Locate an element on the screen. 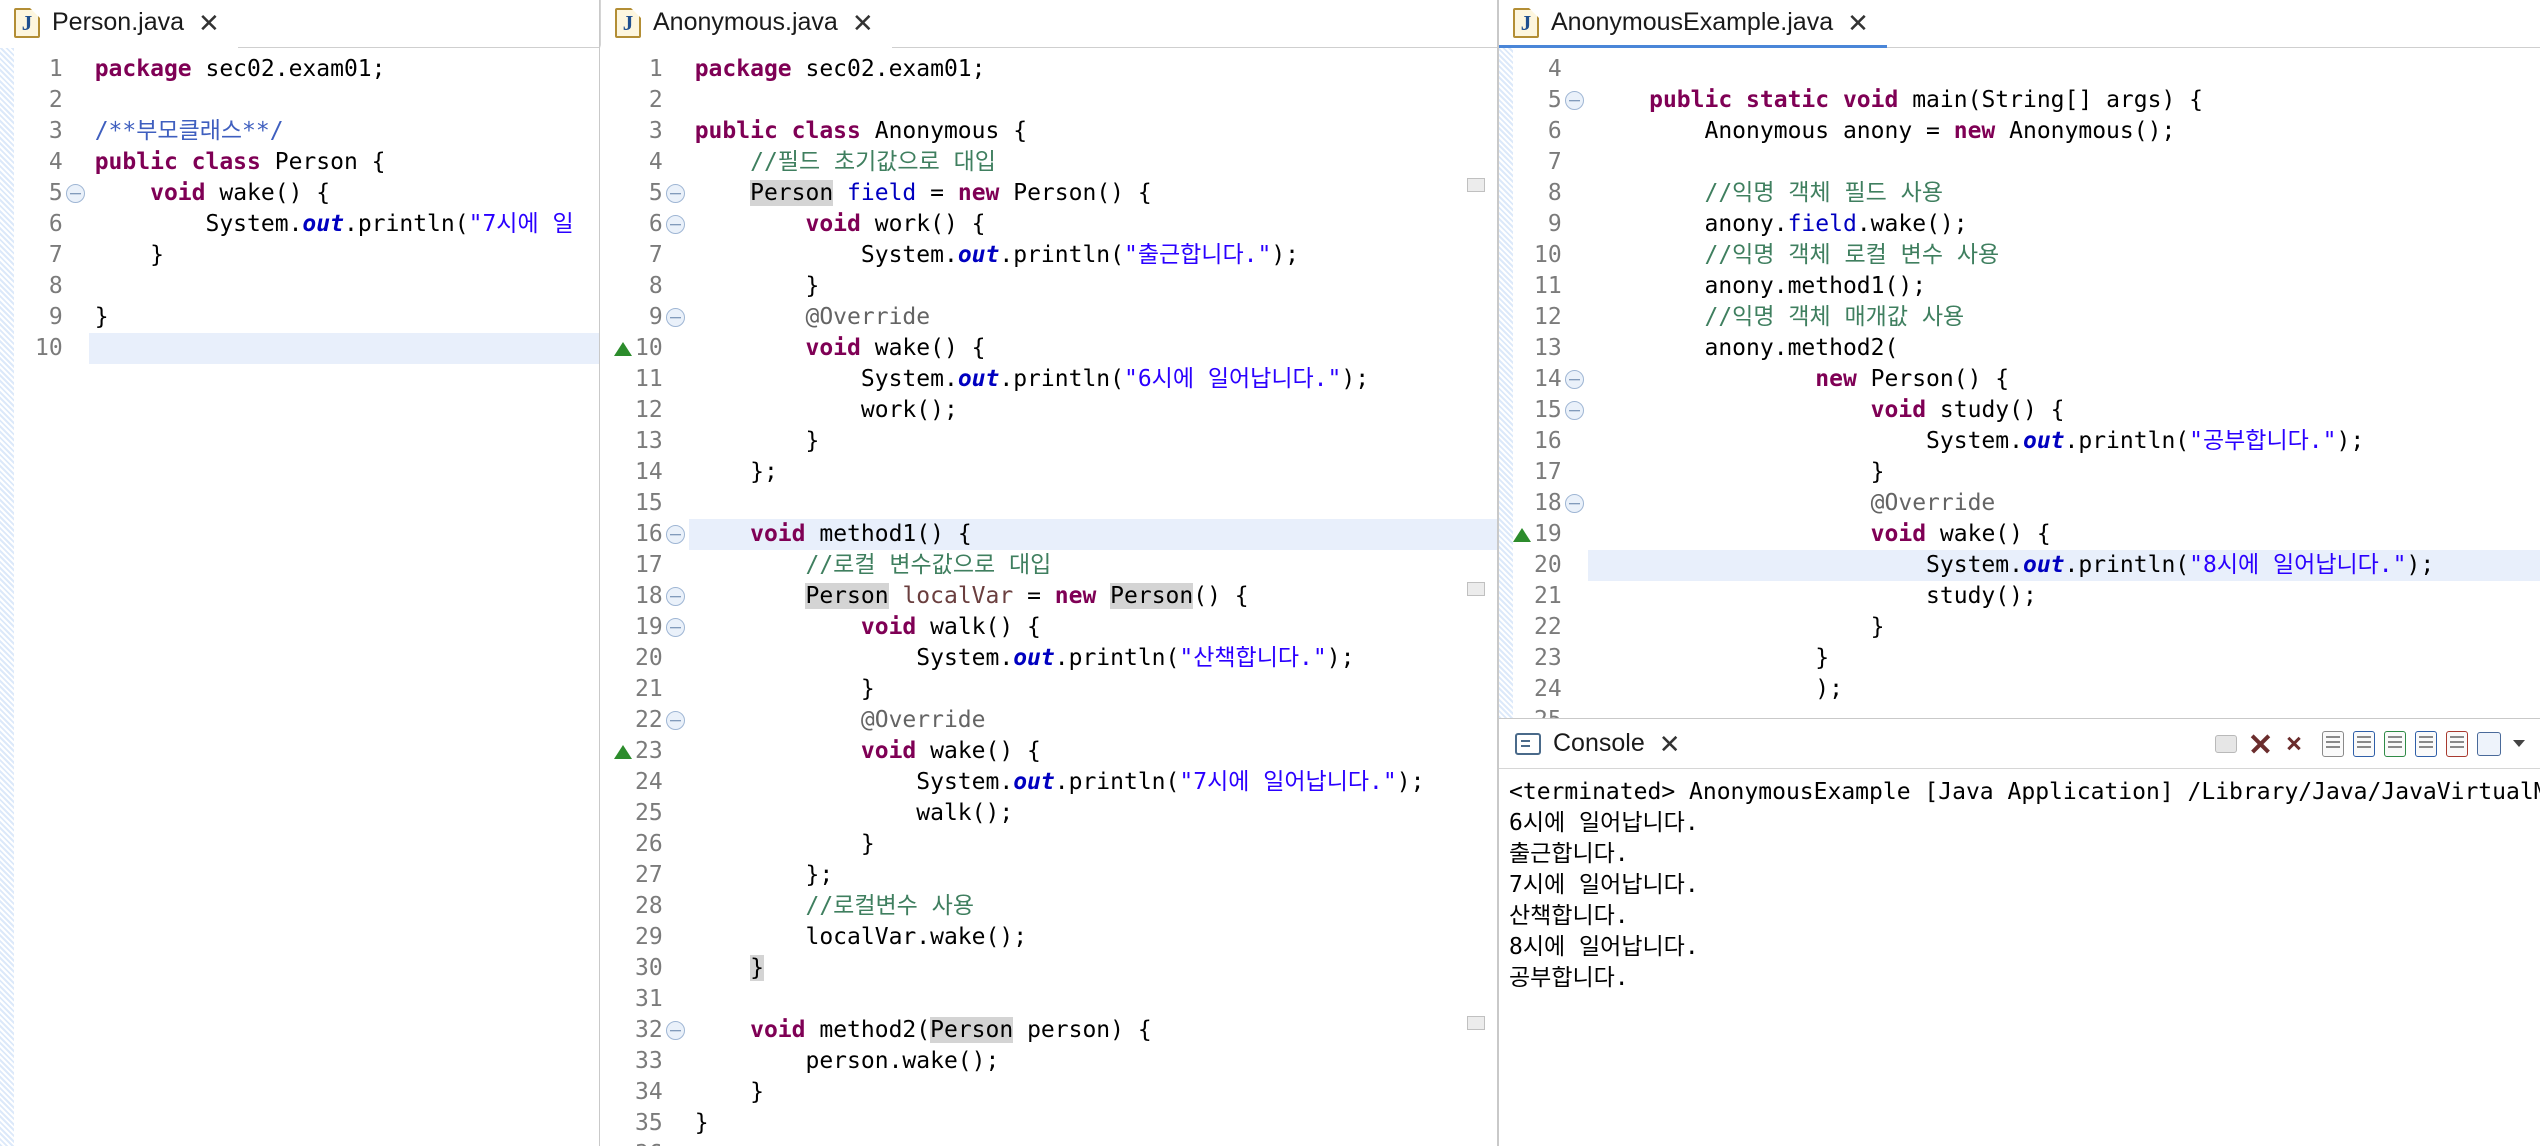 This screenshot has width=2540, height=1146. code-line: //익명 객체 매개값 사용 is located at coordinates (2064, 317).